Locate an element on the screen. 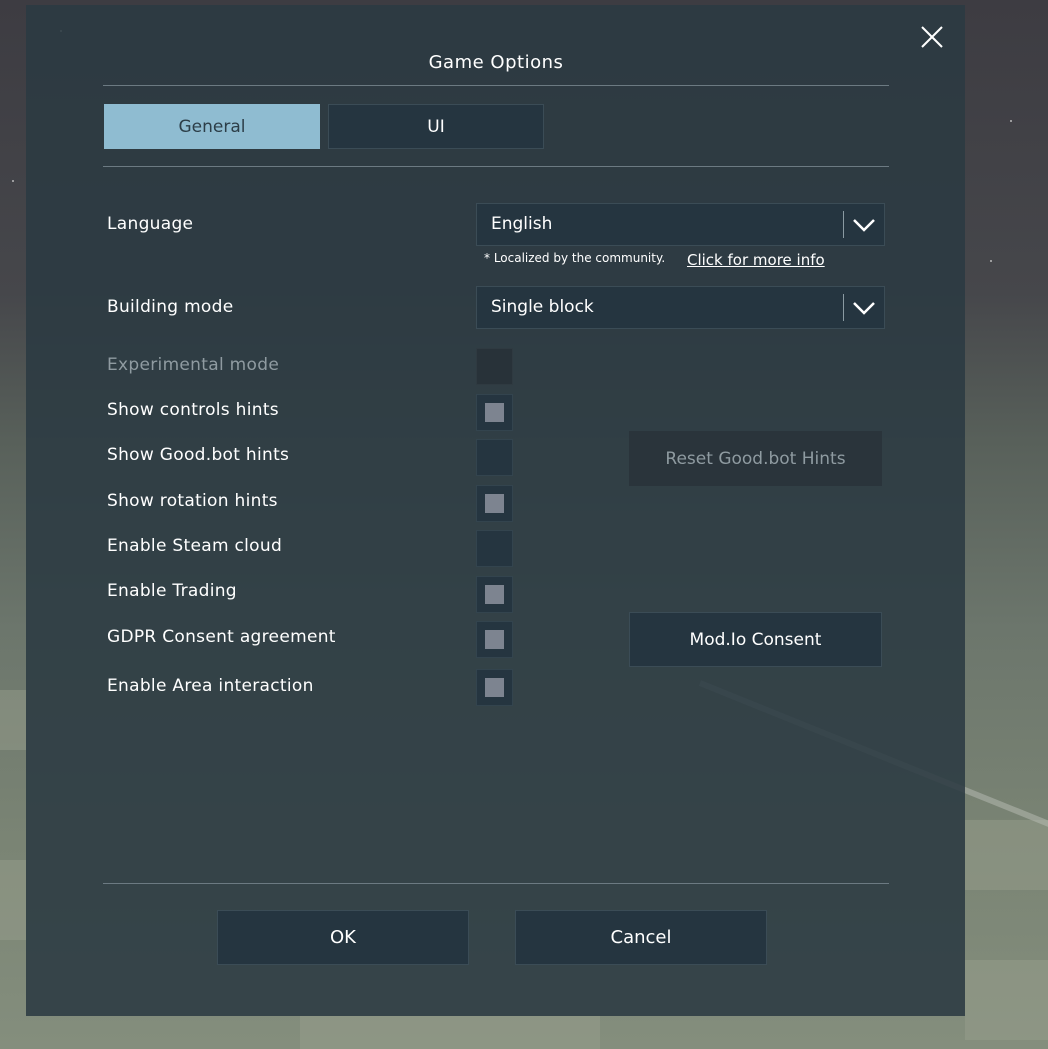 This screenshot has width=1048, height=1049. checkbox-gdpr-consent is located at coordinates (494, 639).